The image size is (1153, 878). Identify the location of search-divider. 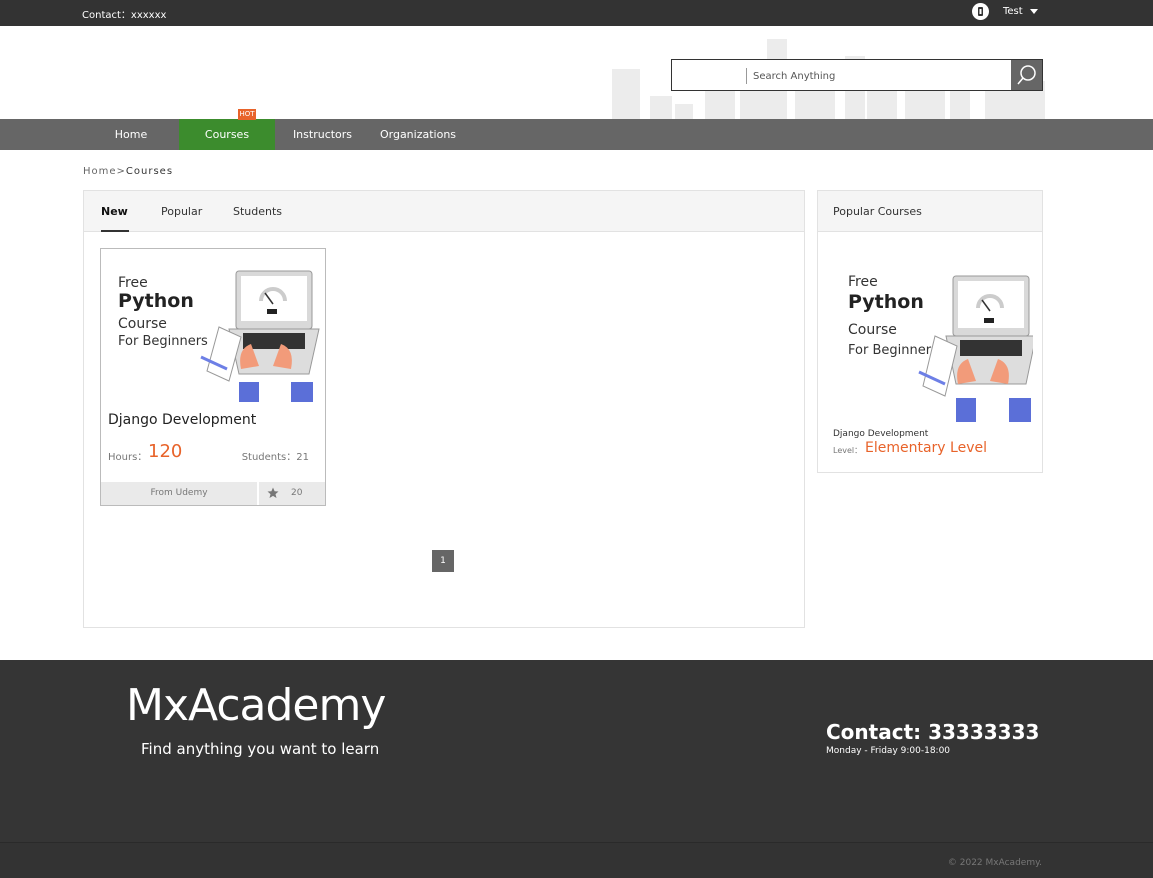
(746, 76).